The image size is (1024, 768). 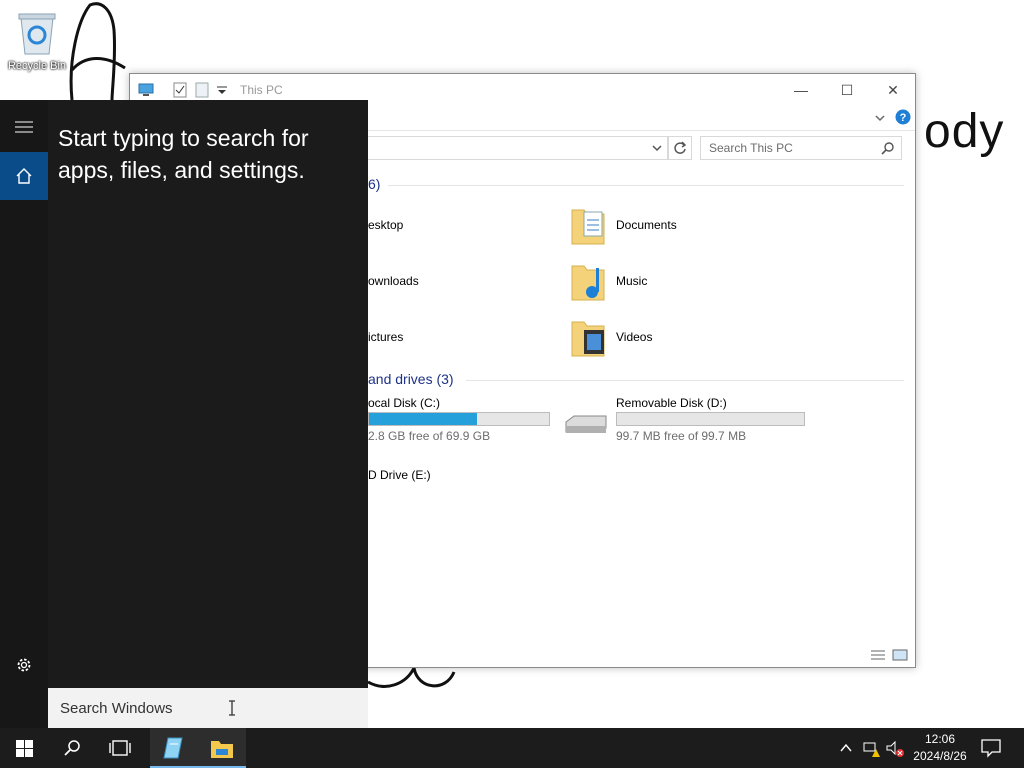 I want to click on minimize-button: —, so click(x=801, y=90).